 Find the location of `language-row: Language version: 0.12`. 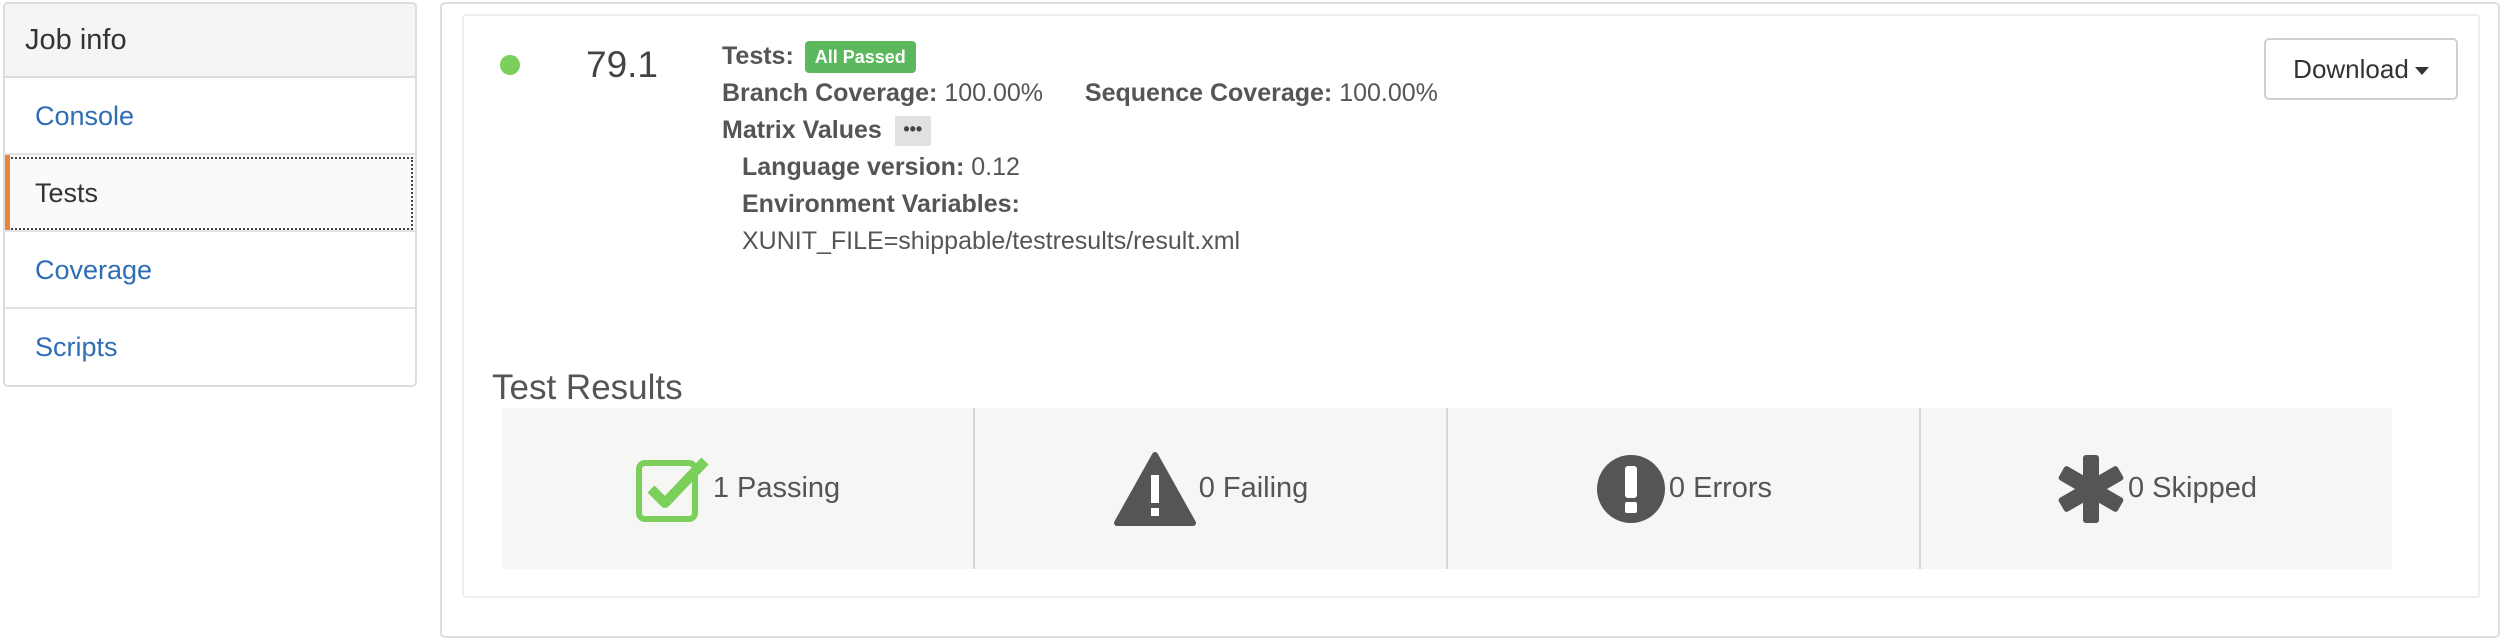

language-row: Language version: 0.12 is located at coordinates (1080, 167).